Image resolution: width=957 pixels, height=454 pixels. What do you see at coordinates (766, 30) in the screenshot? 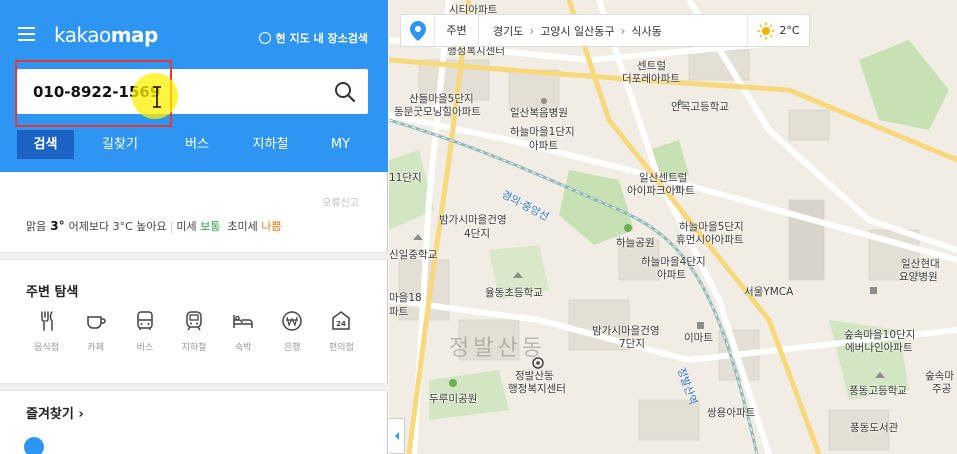
I see `sun-icon` at bounding box center [766, 30].